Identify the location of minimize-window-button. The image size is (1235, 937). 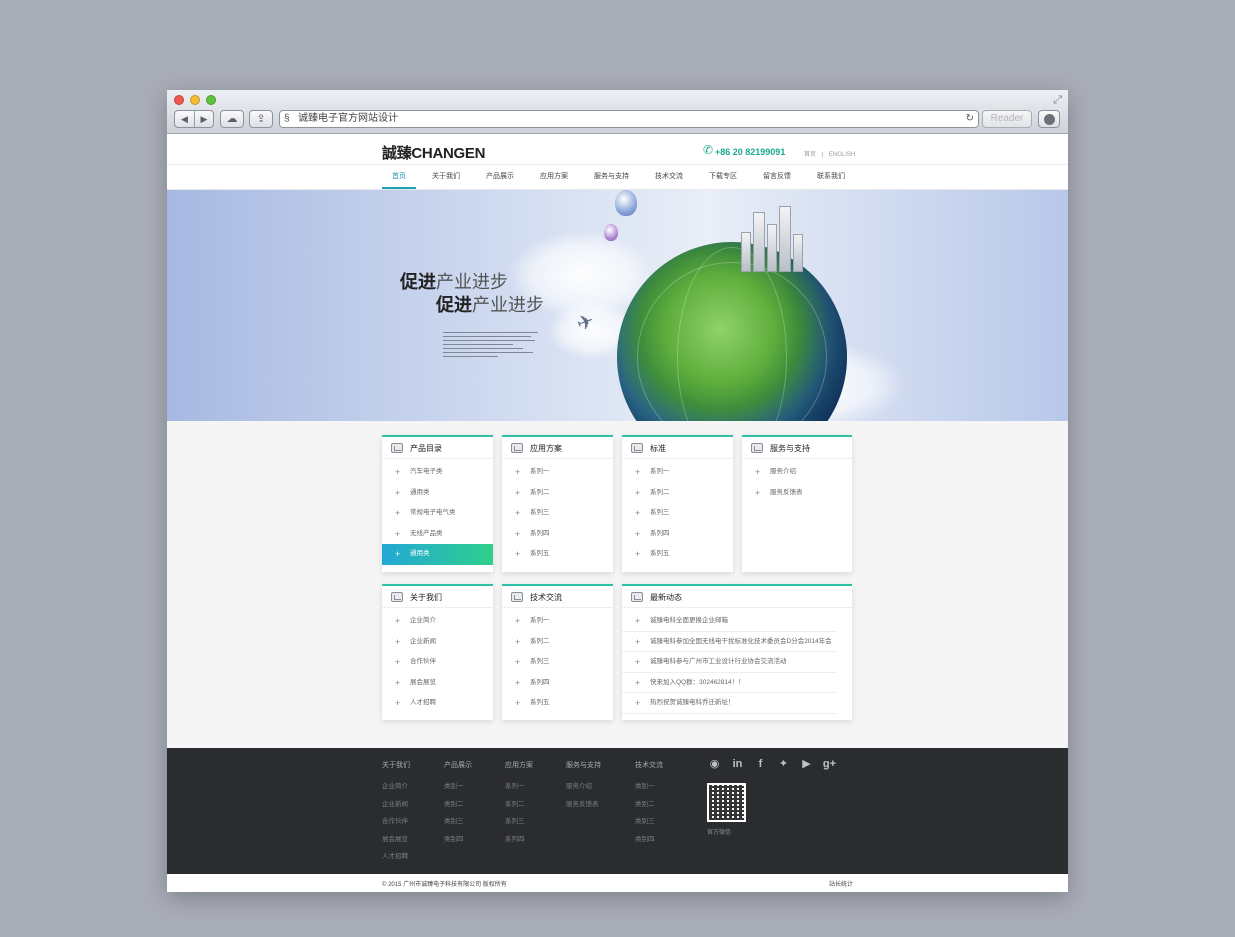
(195, 100).